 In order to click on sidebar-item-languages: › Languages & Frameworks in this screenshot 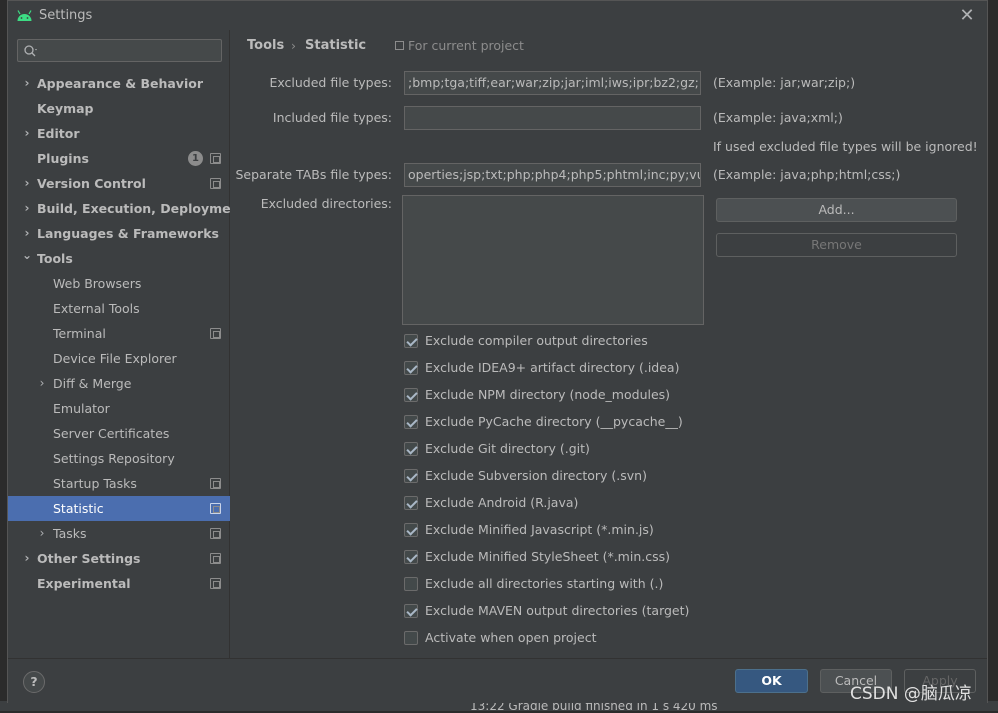, I will do `click(119, 233)`.